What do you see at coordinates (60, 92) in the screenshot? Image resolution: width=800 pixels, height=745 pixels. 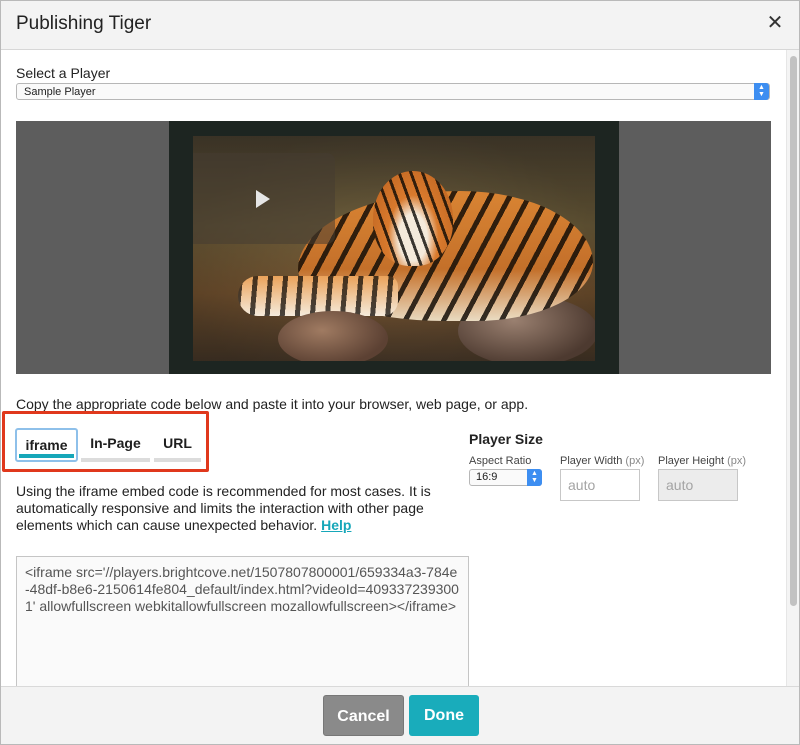 I see `player-select-value: Sample Player` at bounding box center [60, 92].